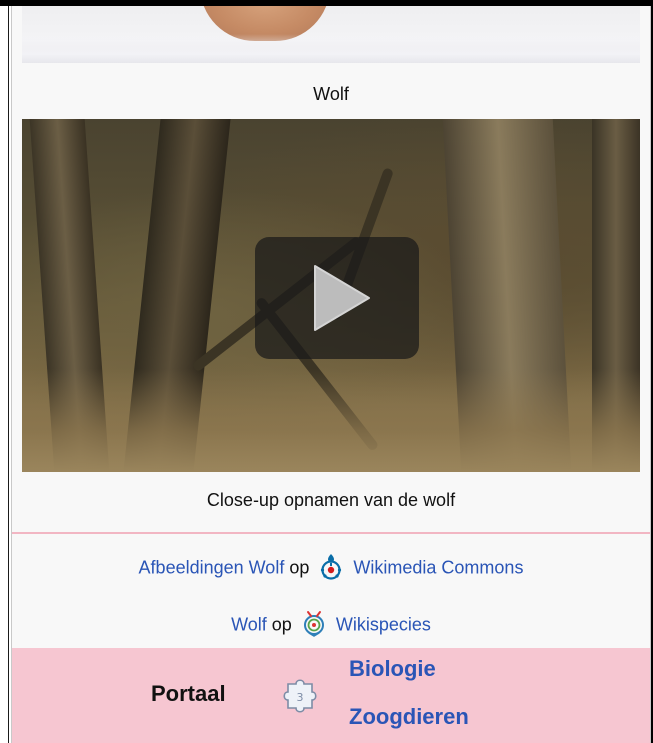  I want to click on wolf-photo-snow, so click(331, 48).